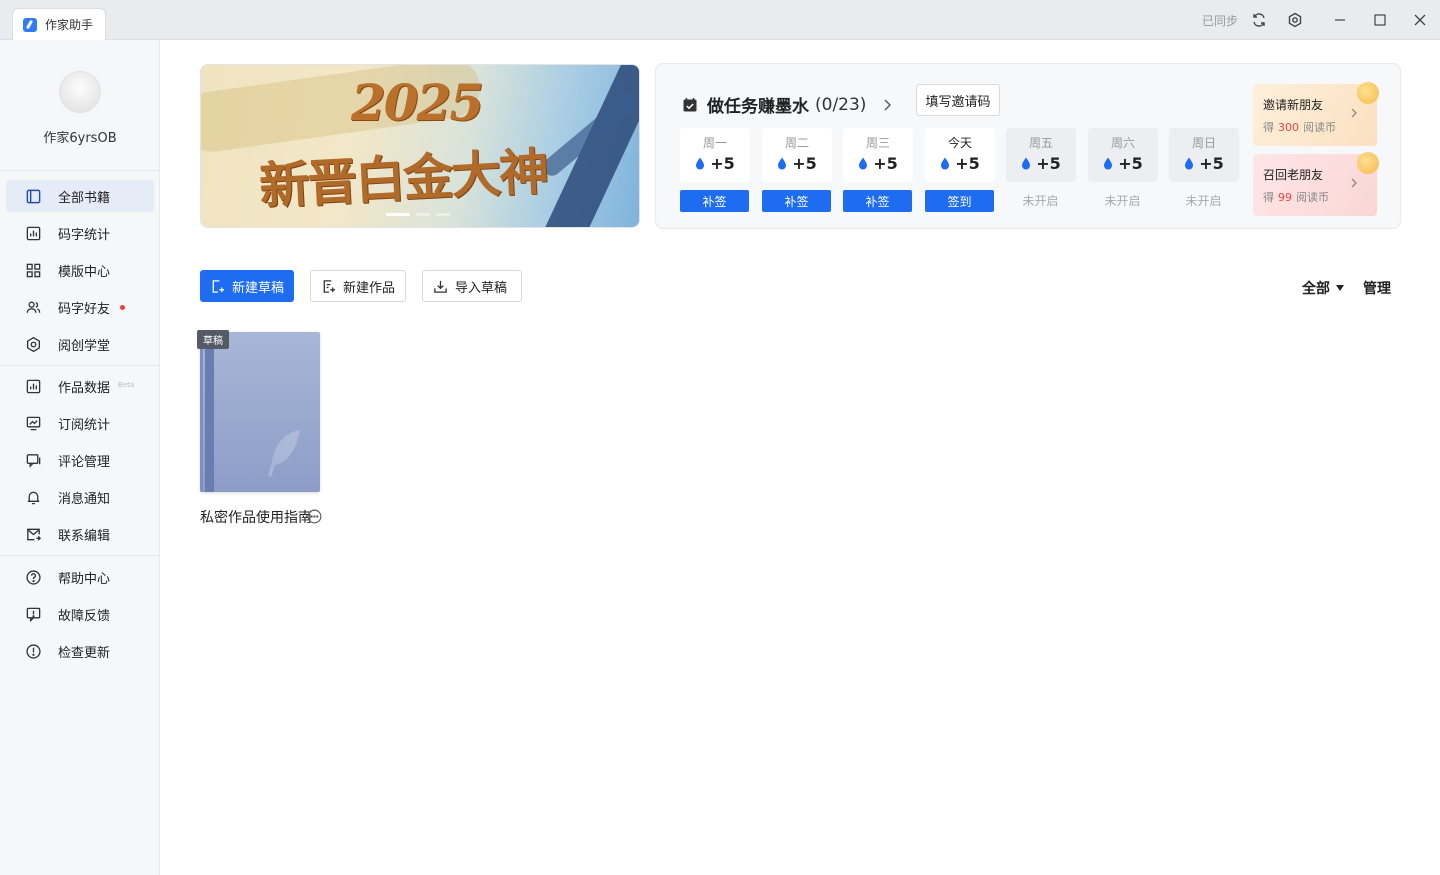 The image size is (1440, 875). What do you see at coordinates (1285, 197) in the screenshot?
I see `promo-amount: 99` at bounding box center [1285, 197].